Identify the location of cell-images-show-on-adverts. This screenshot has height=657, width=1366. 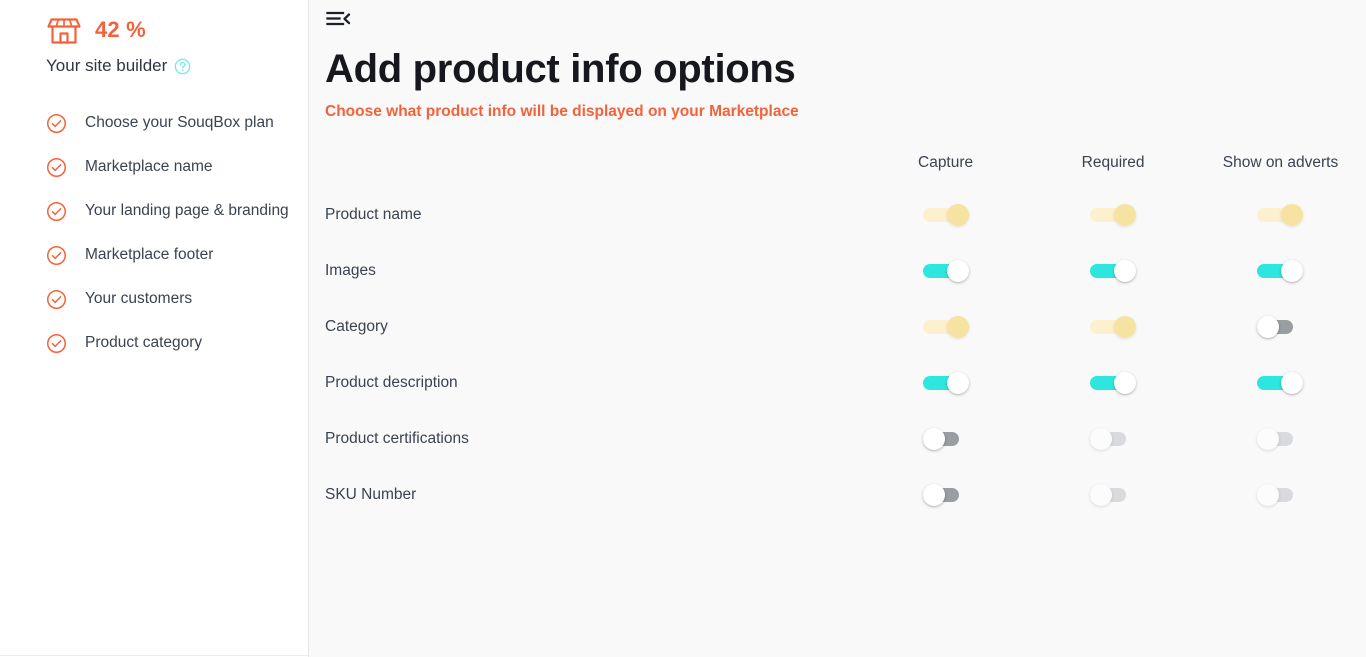
(1280, 271).